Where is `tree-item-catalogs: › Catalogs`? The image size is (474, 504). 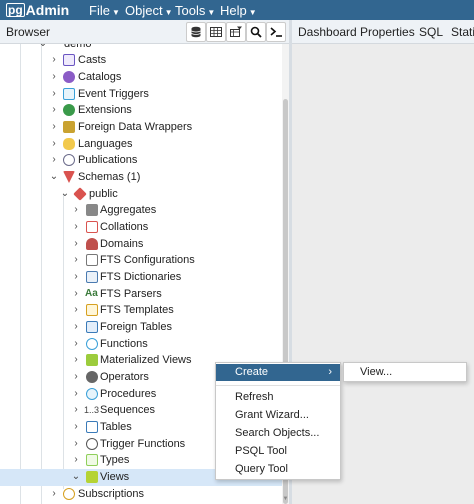
tree-item-catalogs: › Catalogs is located at coordinates (141, 77).